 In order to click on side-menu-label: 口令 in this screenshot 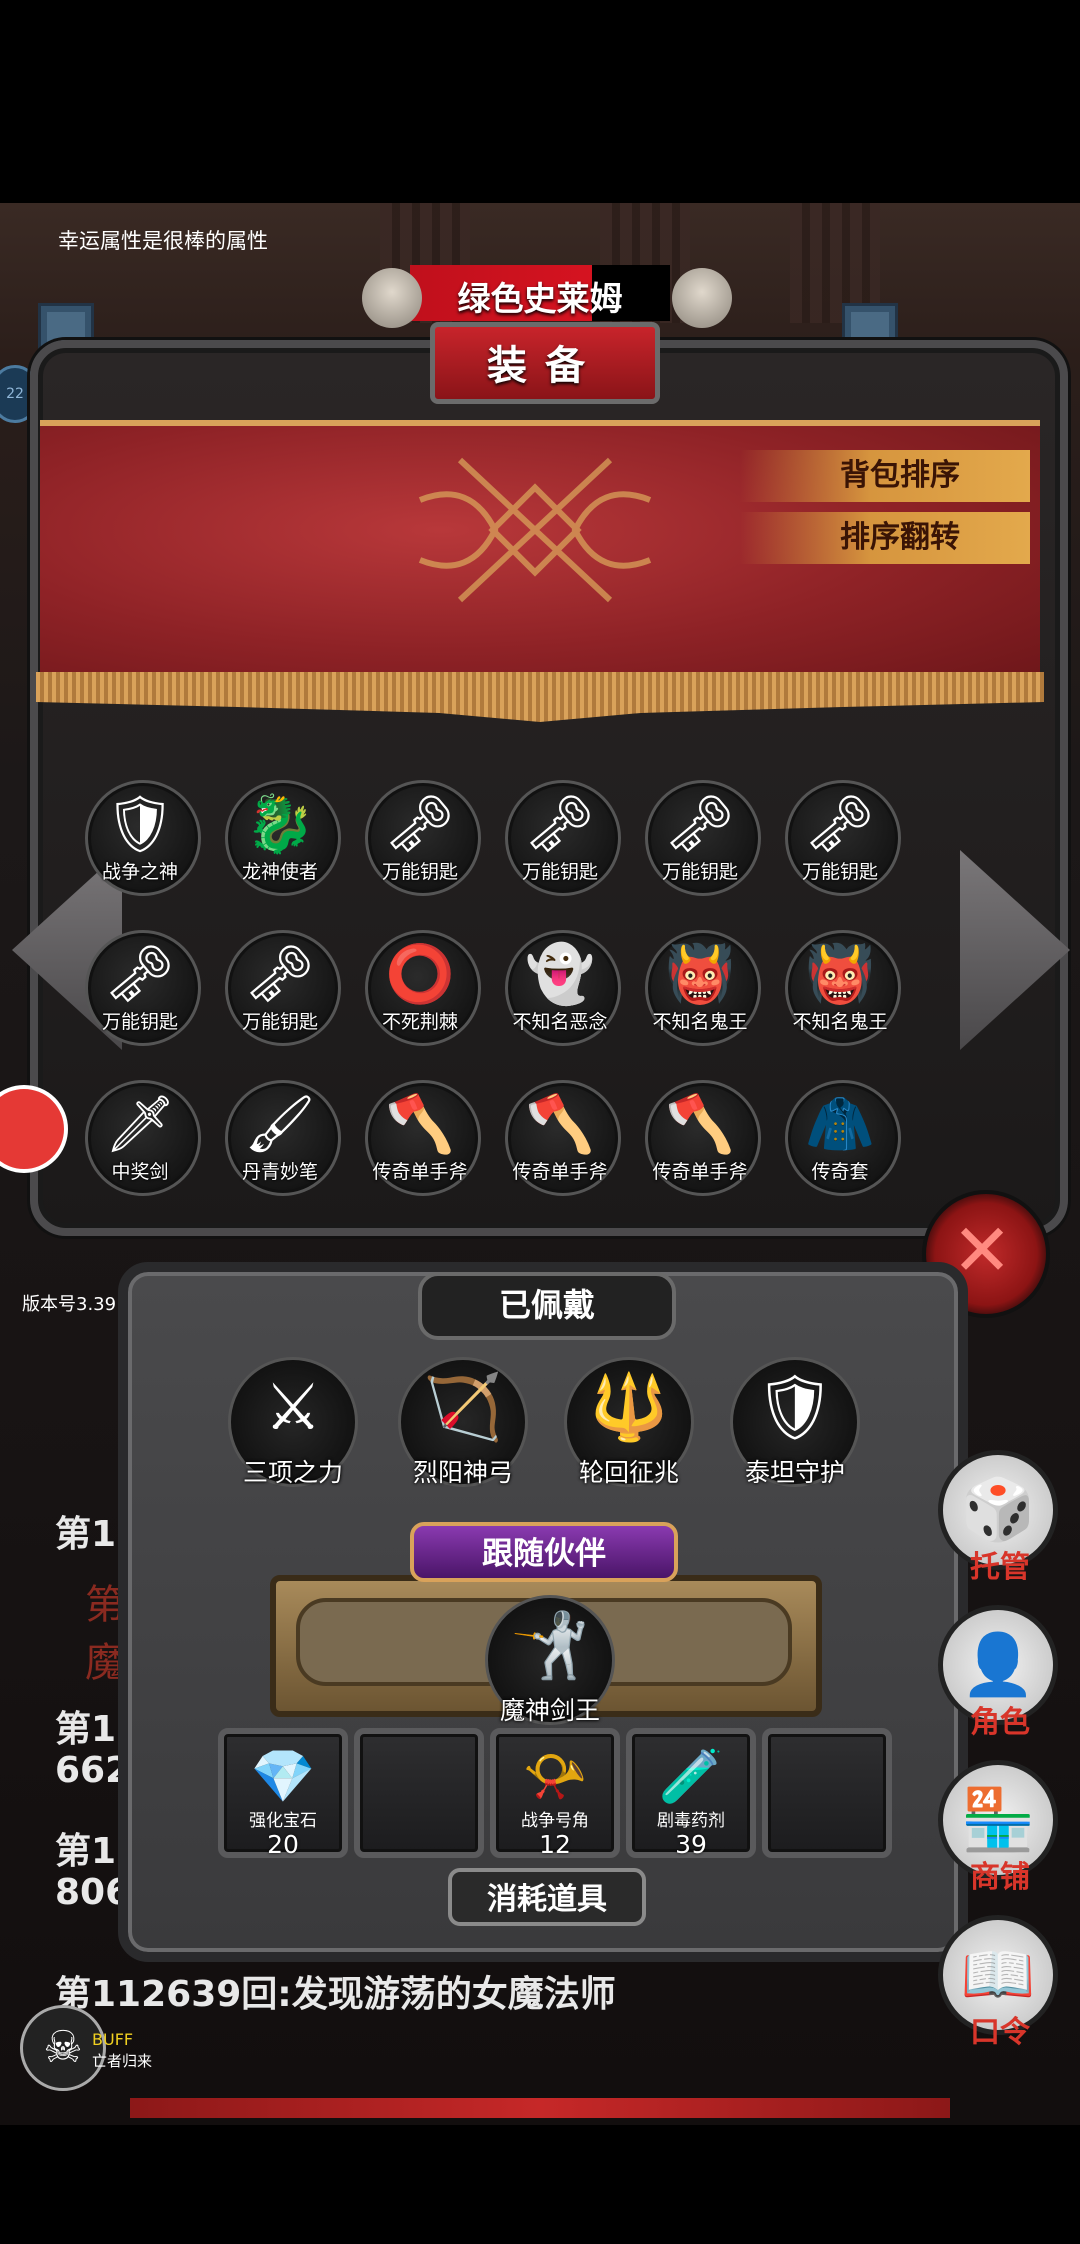, I will do `click(1000, 2032)`.